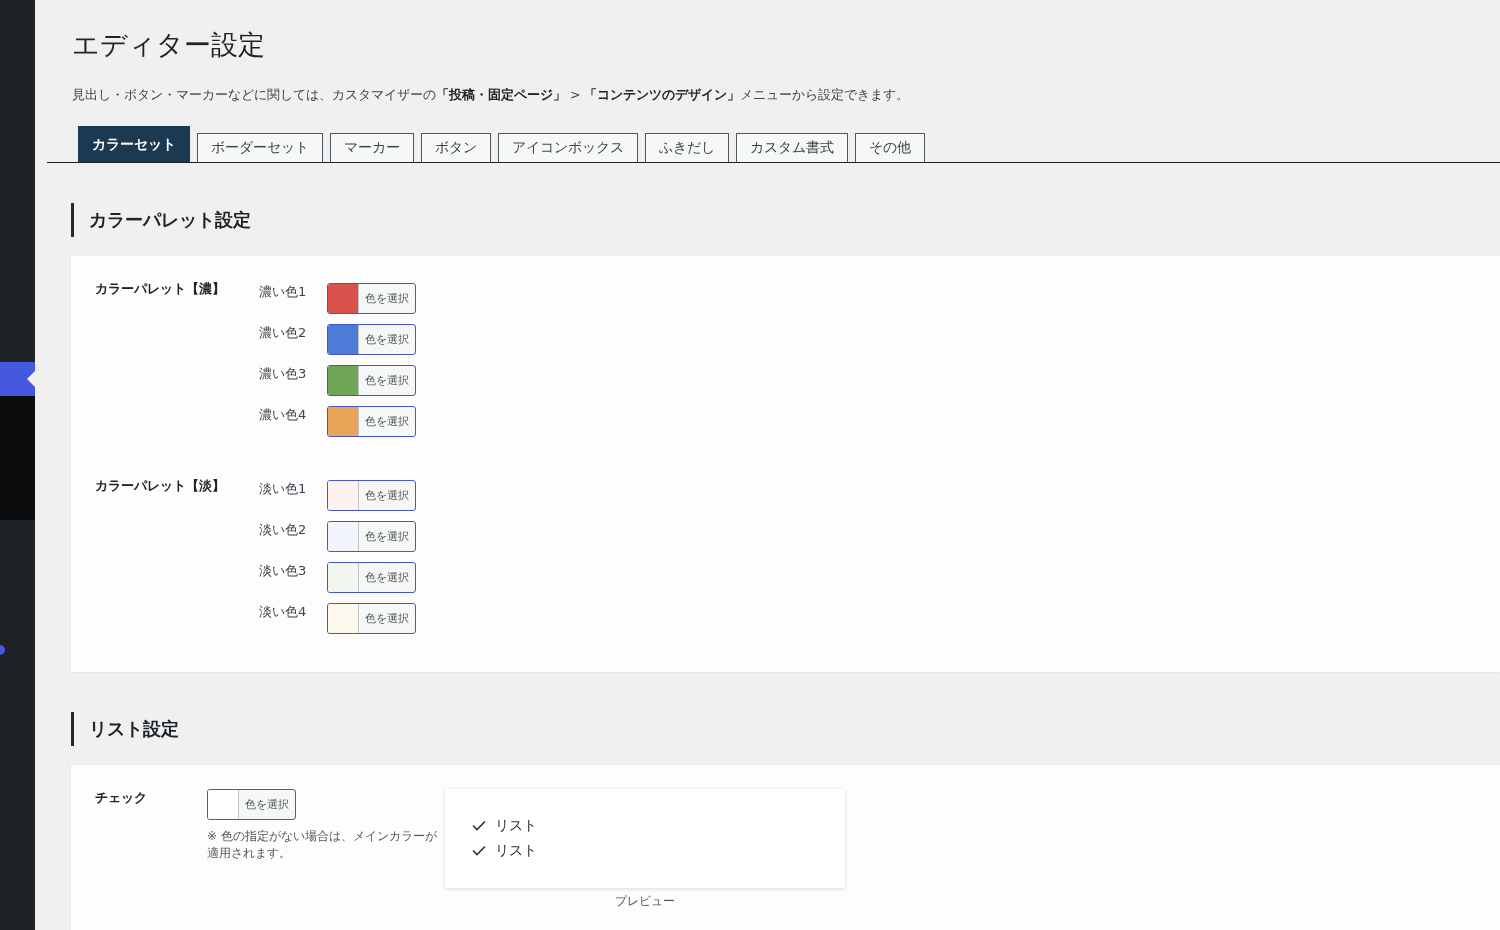  What do you see at coordinates (785, 220) in the screenshot?
I see `section-heading: カラーパレット設定` at bounding box center [785, 220].